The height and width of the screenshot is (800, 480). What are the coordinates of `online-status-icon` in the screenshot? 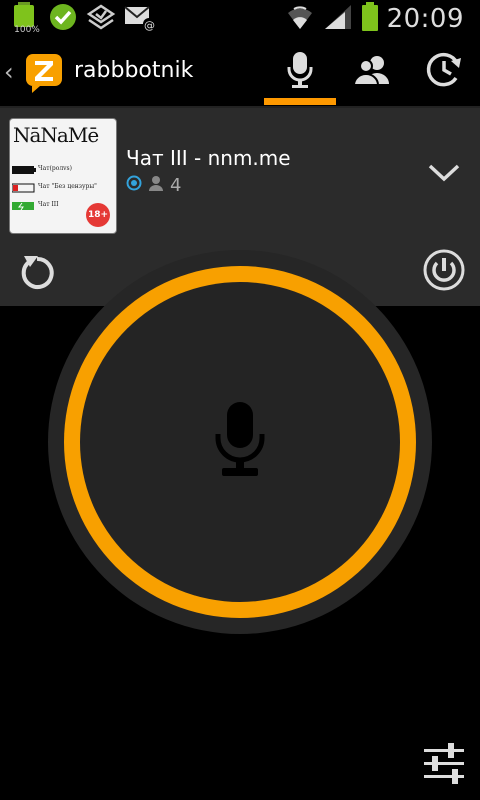 It's located at (134, 185).